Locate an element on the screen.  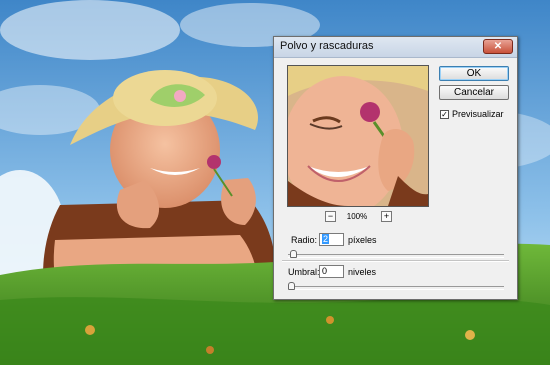
close-button: ✕ is located at coordinates (498, 46).